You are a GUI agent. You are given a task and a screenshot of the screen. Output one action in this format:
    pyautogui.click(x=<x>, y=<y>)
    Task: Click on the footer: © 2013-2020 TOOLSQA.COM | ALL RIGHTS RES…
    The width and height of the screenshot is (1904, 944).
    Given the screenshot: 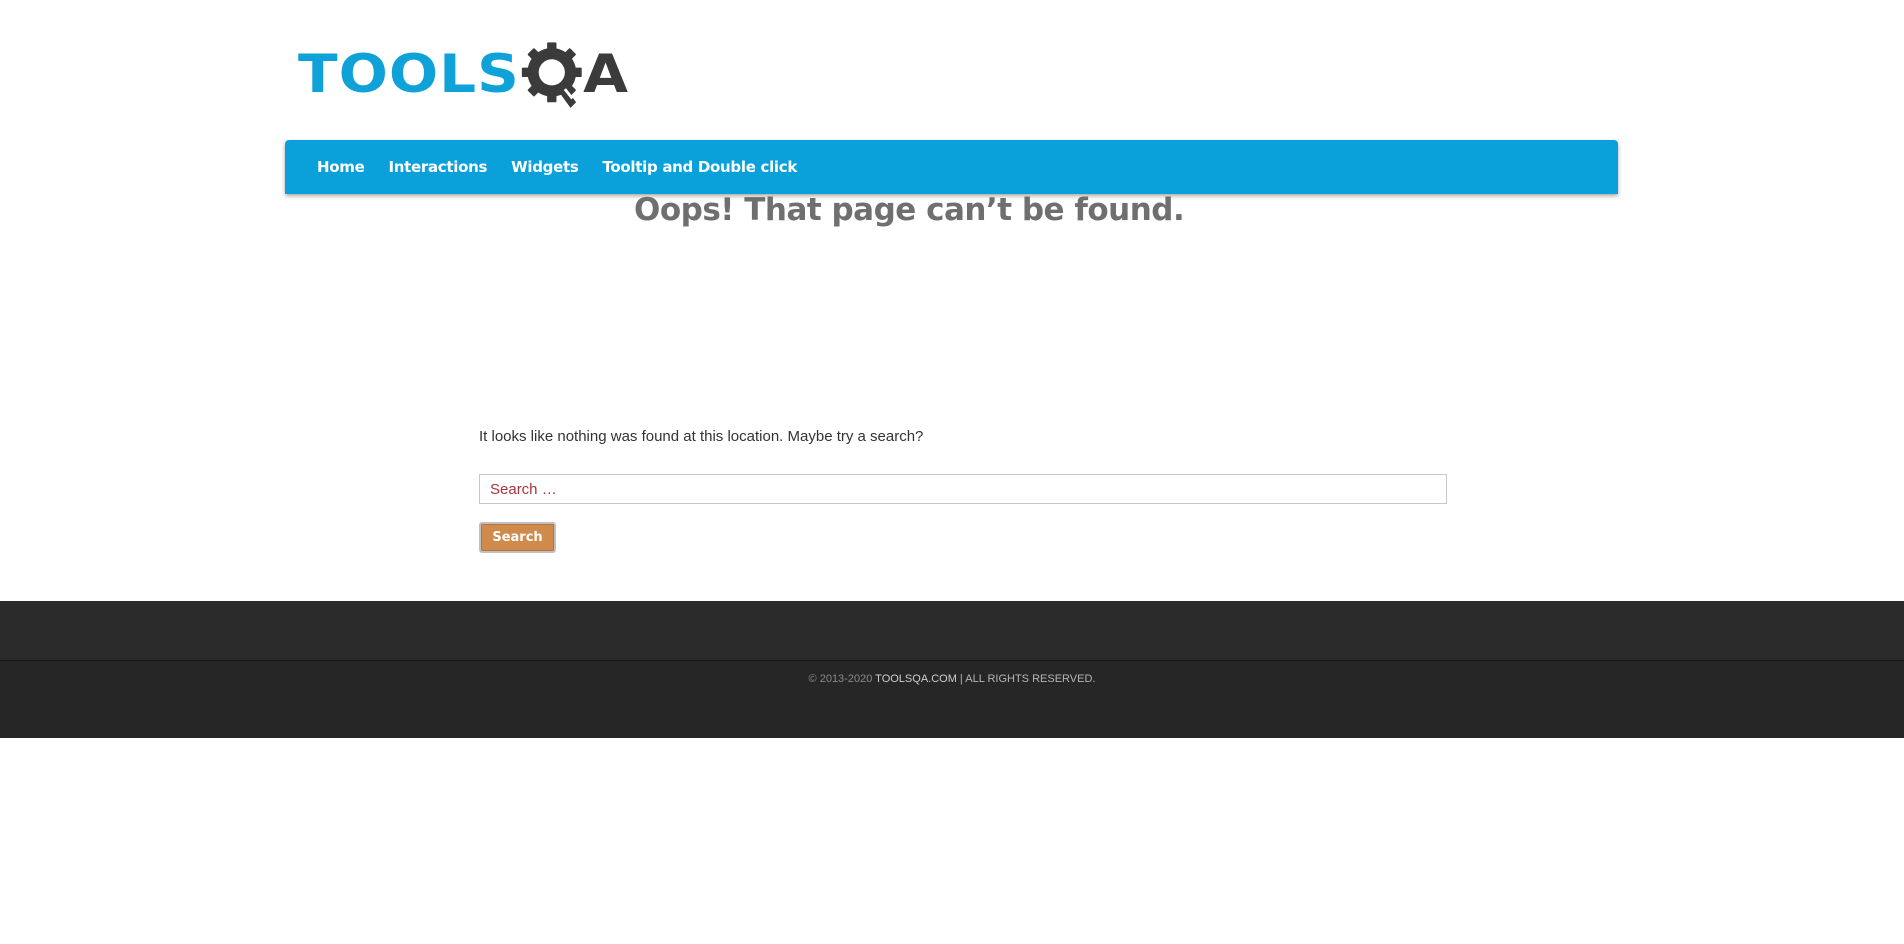 What is the action you would take?
    pyautogui.click(x=952, y=669)
    